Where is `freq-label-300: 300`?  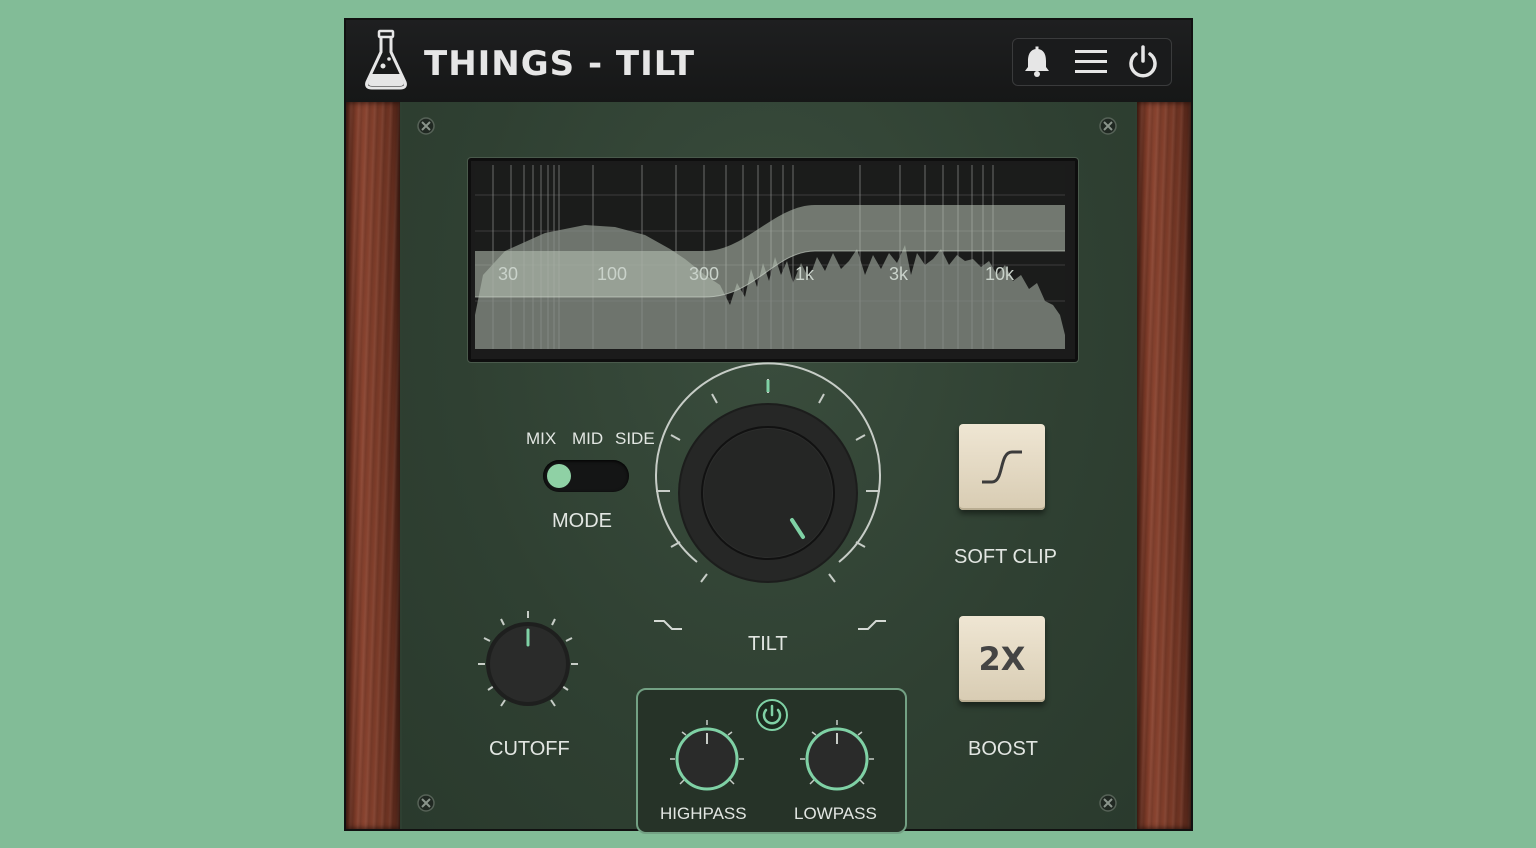
freq-label-300: 300 is located at coordinates (704, 274).